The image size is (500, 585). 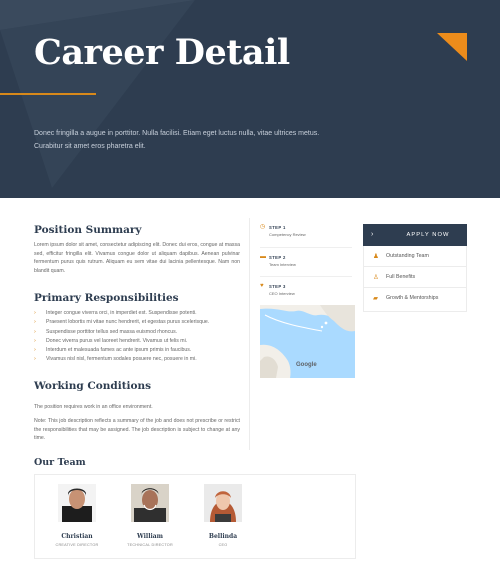 What do you see at coordinates (452, 47) in the screenshot?
I see `corner-accent-icon` at bounding box center [452, 47].